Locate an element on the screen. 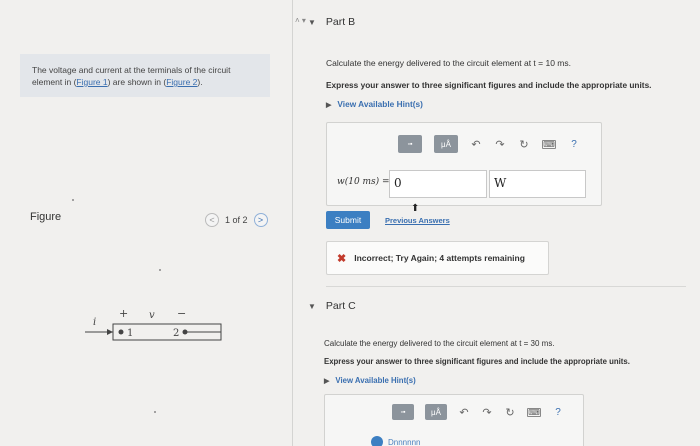 The width and height of the screenshot is (700, 446). terminal-1-dot is located at coordinates (121, 332).